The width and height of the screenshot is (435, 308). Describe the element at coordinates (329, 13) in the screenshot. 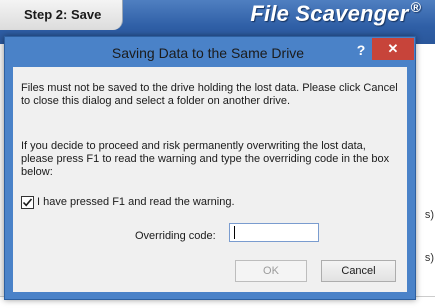

I see `brand-text: File Scavenger` at that location.